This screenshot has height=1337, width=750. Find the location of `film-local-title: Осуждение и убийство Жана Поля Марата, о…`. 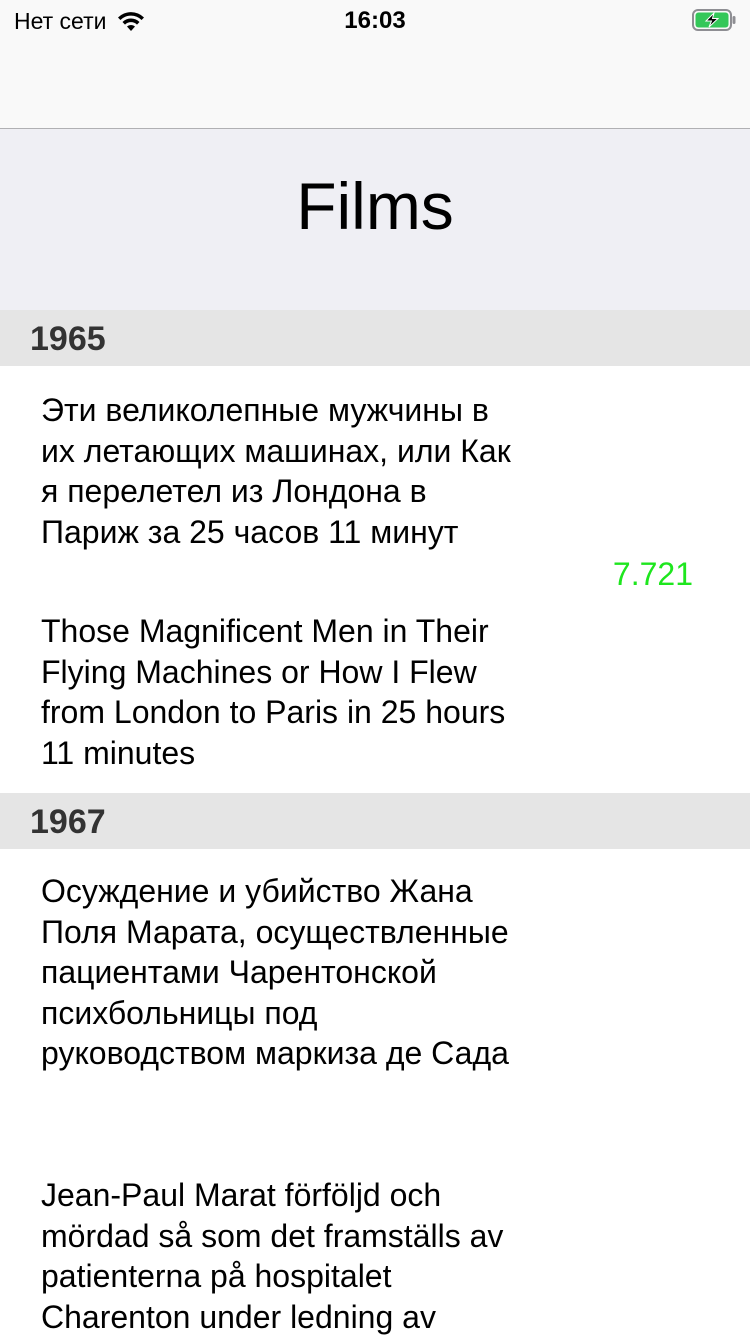

film-local-title: Осуждение и убийство Жана Поля Марата, о… is located at coordinates (275, 972).